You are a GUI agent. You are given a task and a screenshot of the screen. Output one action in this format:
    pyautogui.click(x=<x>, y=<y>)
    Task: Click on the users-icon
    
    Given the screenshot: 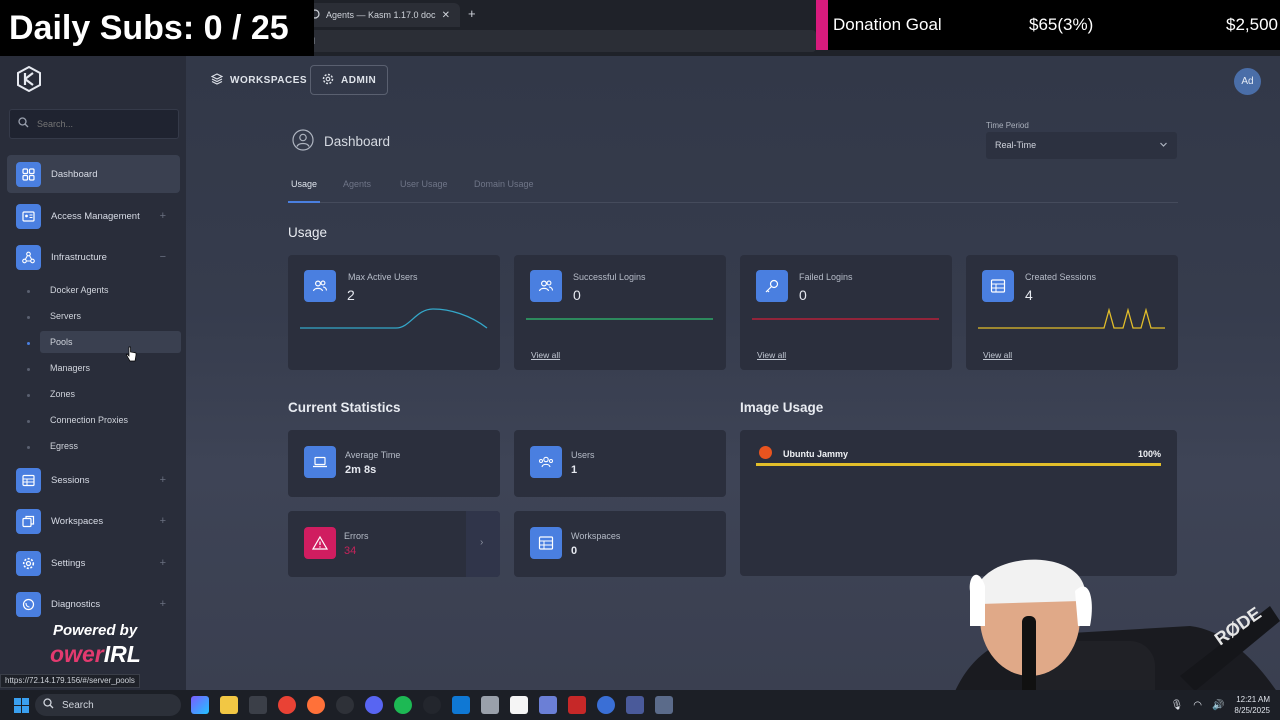 What is the action you would take?
    pyautogui.click(x=320, y=286)
    